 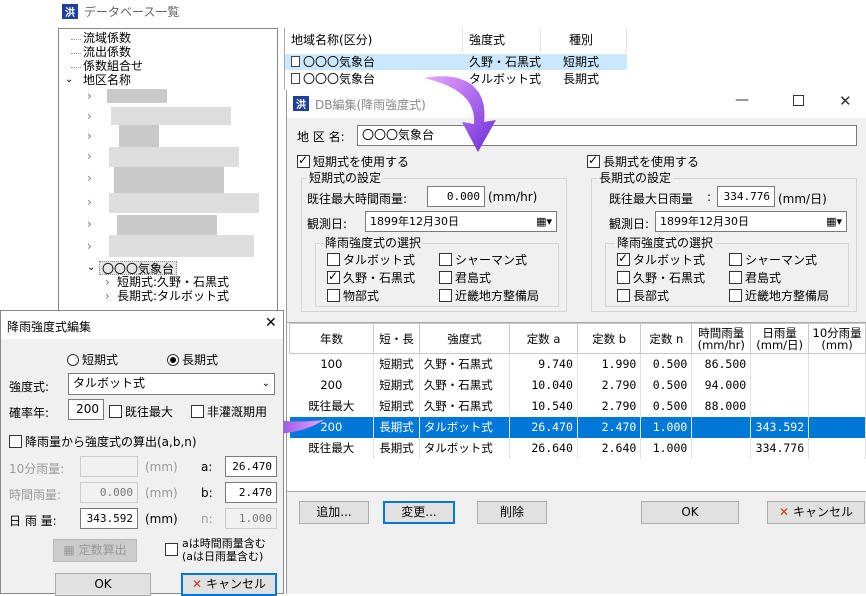 What do you see at coordinates (666, 338) in the screenshot?
I see `col-header-const-n: 定数 n` at bounding box center [666, 338].